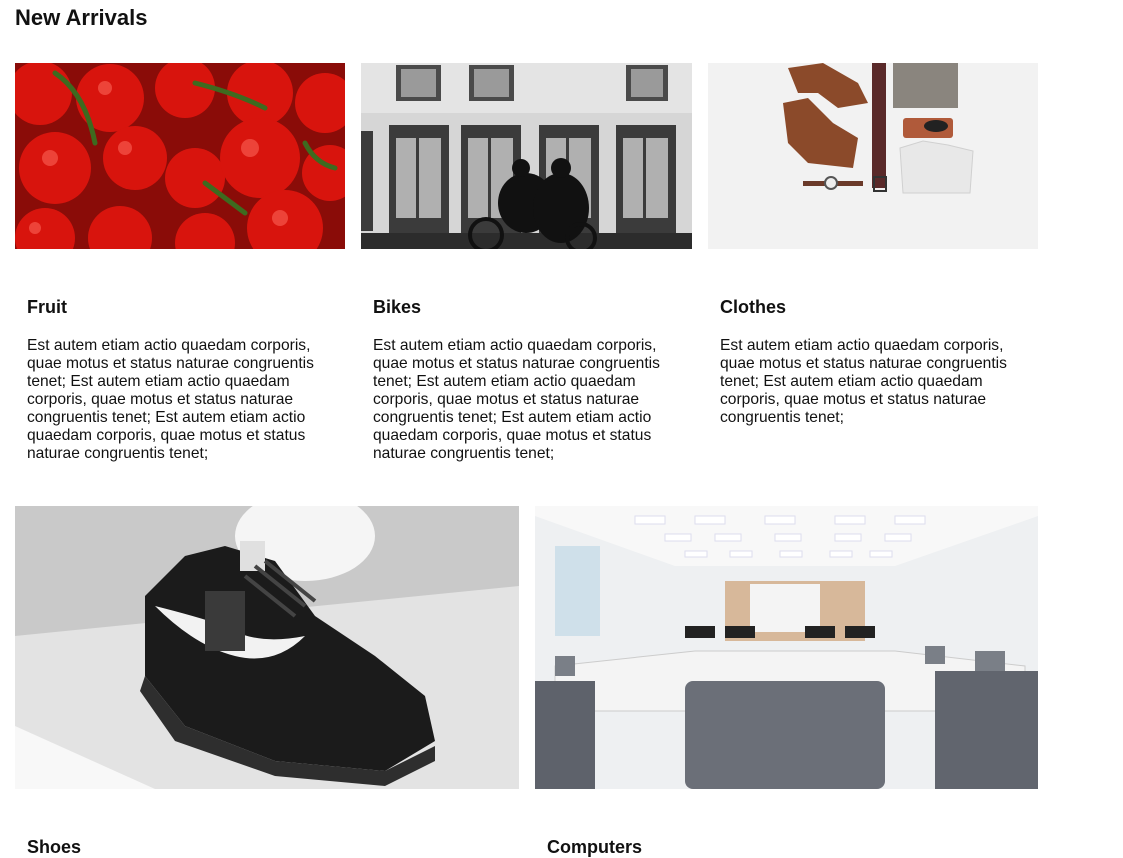 The height and width of the screenshot is (858, 1123). What do you see at coordinates (526, 156) in the screenshot?
I see `bikes-image` at bounding box center [526, 156].